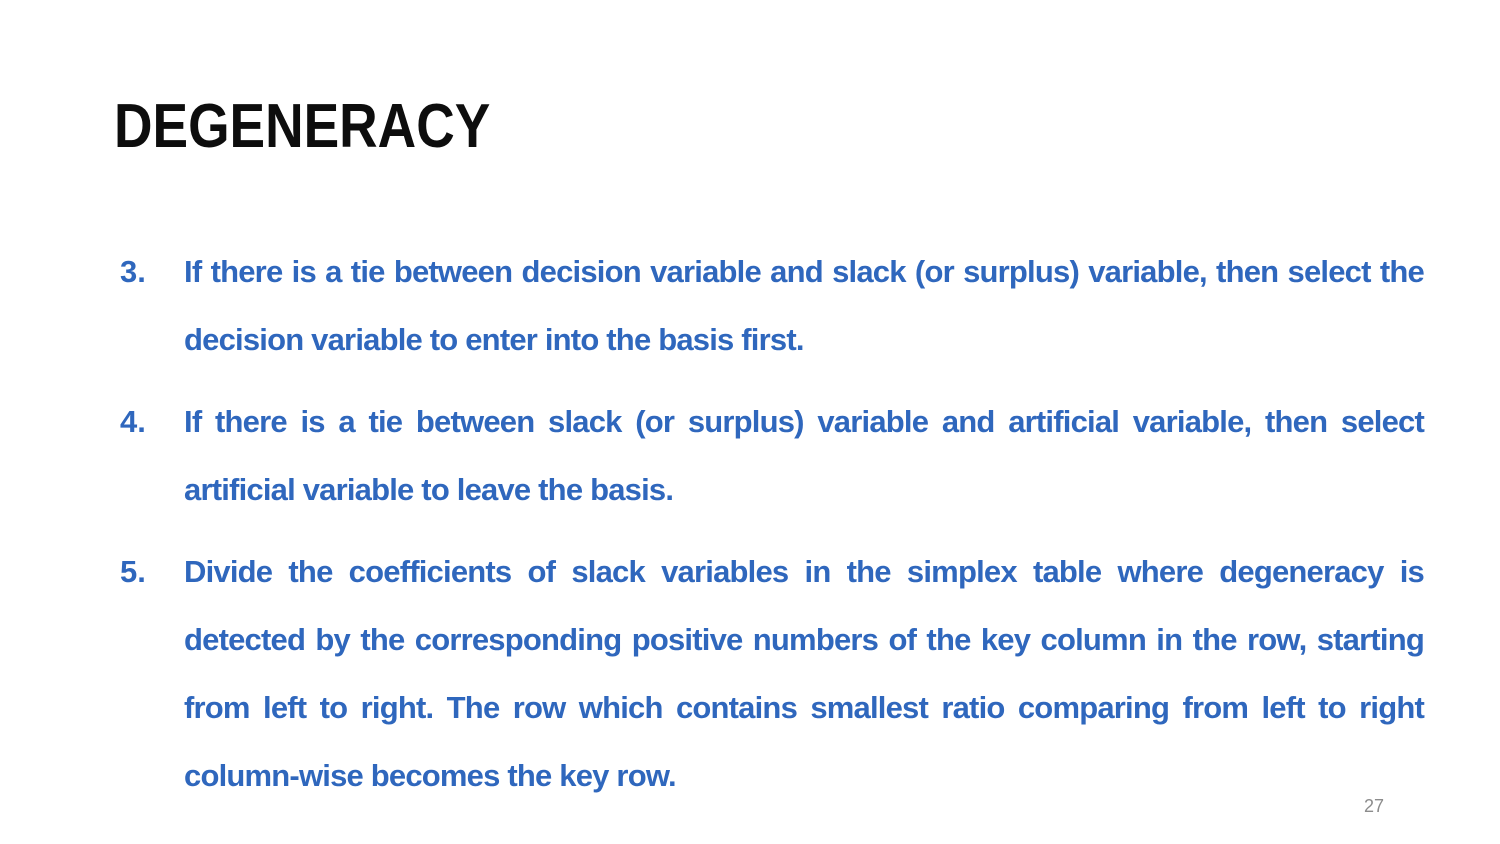 This screenshot has height=844, width=1500. Describe the element at coordinates (133, 271) in the screenshot. I see `list-item-number: 3.` at that location.